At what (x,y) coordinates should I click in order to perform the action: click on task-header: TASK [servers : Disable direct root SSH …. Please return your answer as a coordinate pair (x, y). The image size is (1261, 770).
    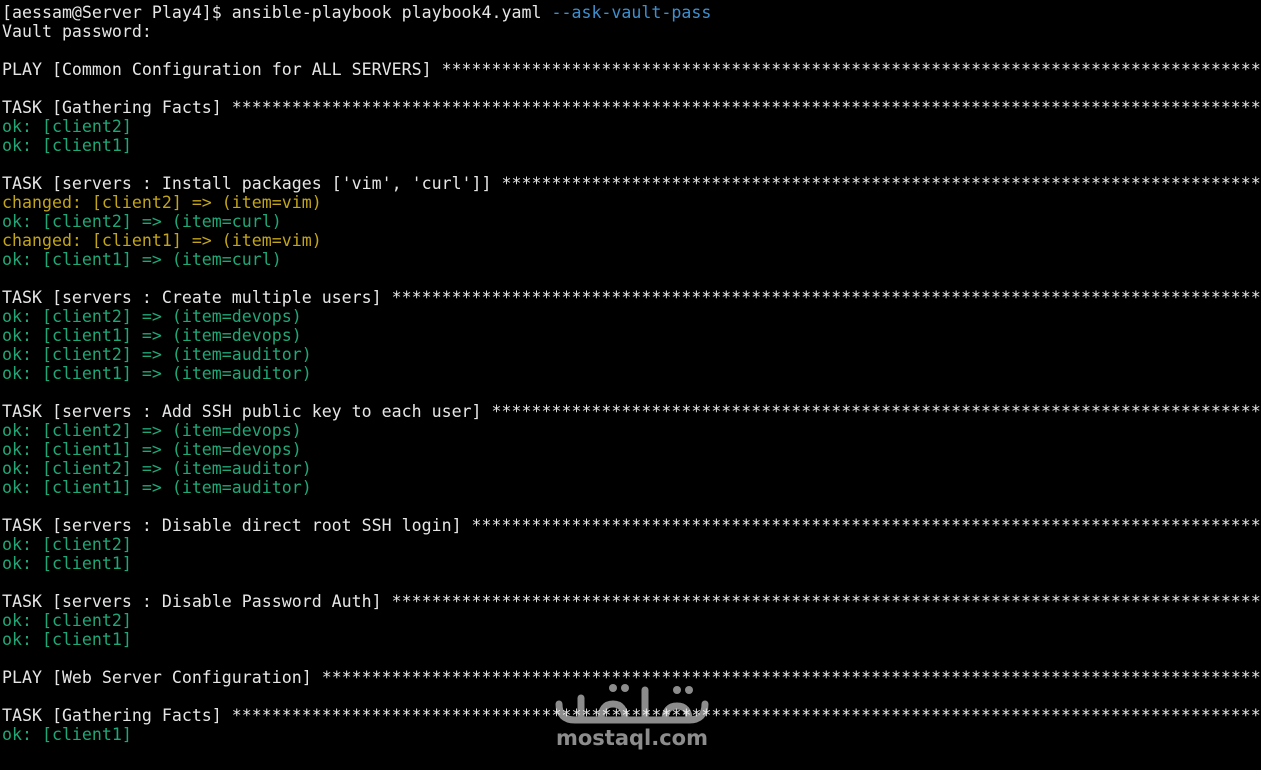
    Looking at the image, I should click on (630, 525).